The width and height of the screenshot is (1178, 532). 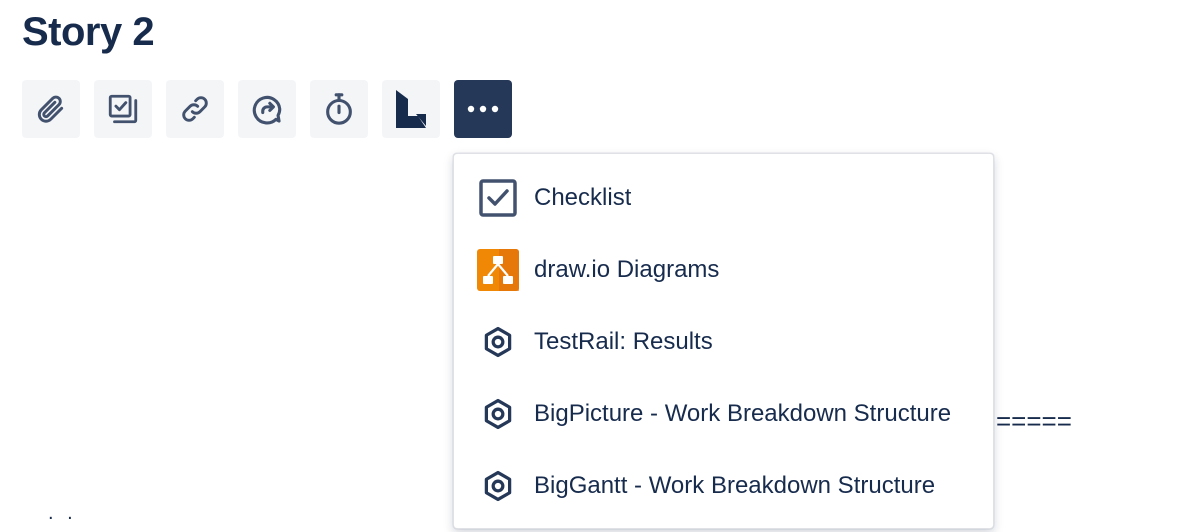 What do you see at coordinates (1034, 421) in the screenshot?
I see `background-text-fragment: =====` at bounding box center [1034, 421].